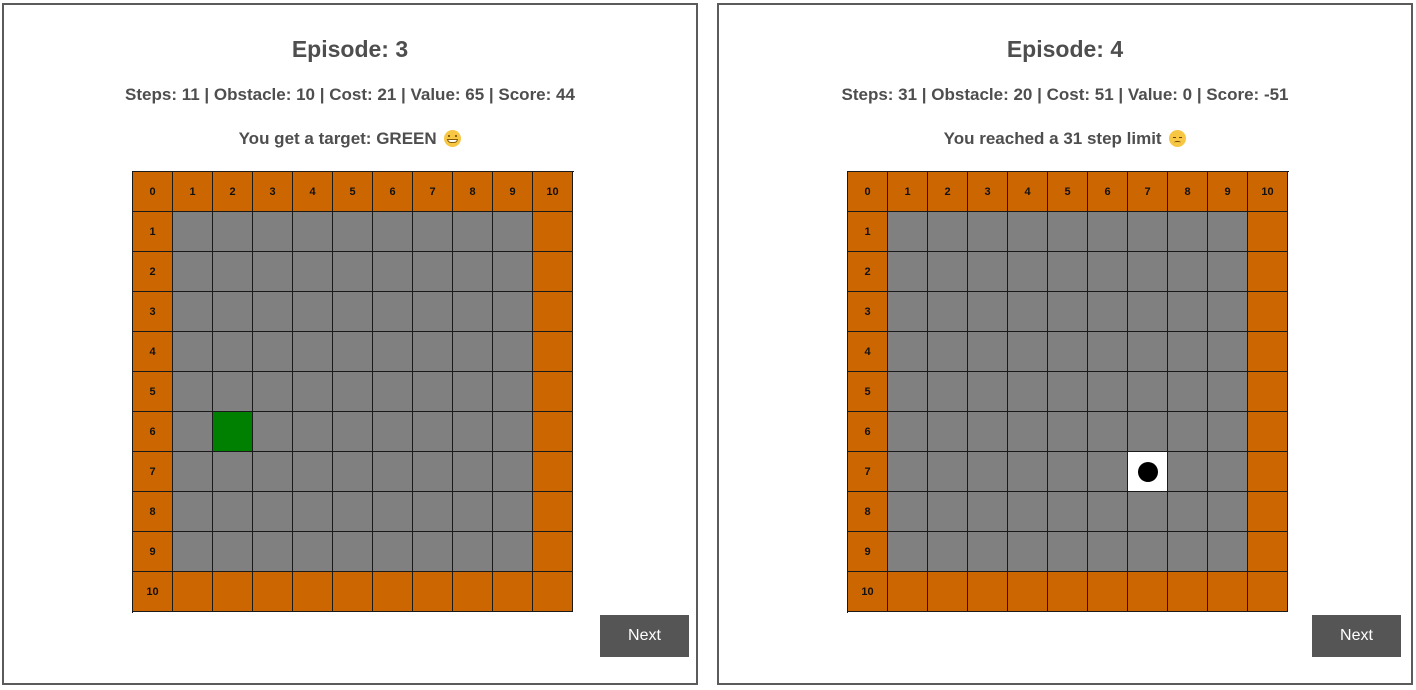 This screenshot has height=690, width=1416. Describe the element at coordinates (1268, 192) in the screenshot. I see `column-label: 10` at that location.